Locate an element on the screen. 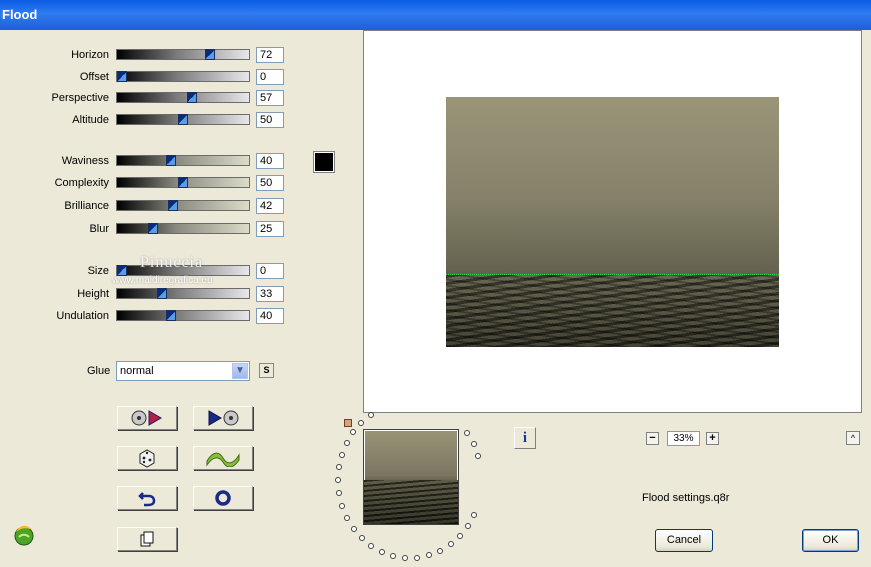 This screenshot has height=567, width=871. chevron-down-icon: ▼ is located at coordinates (240, 371).